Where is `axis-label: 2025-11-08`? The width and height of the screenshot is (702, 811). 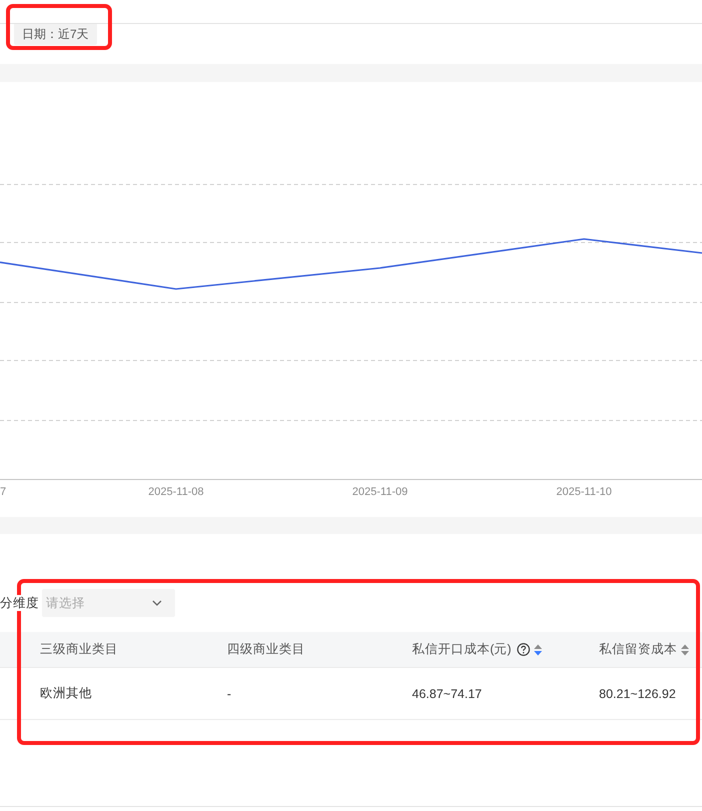
axis-label: 2025-11-08 is located at coordinates (176, 492).